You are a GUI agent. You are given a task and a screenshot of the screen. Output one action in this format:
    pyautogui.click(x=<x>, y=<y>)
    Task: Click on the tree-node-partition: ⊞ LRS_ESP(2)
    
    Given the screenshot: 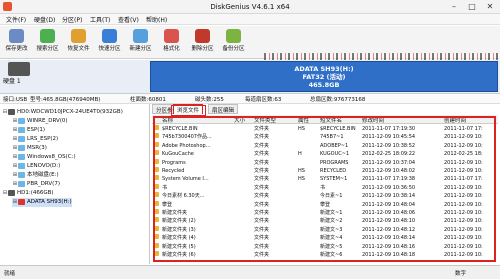 What is the action you would take?
    pyautogui.click(x=35, y=139)
    